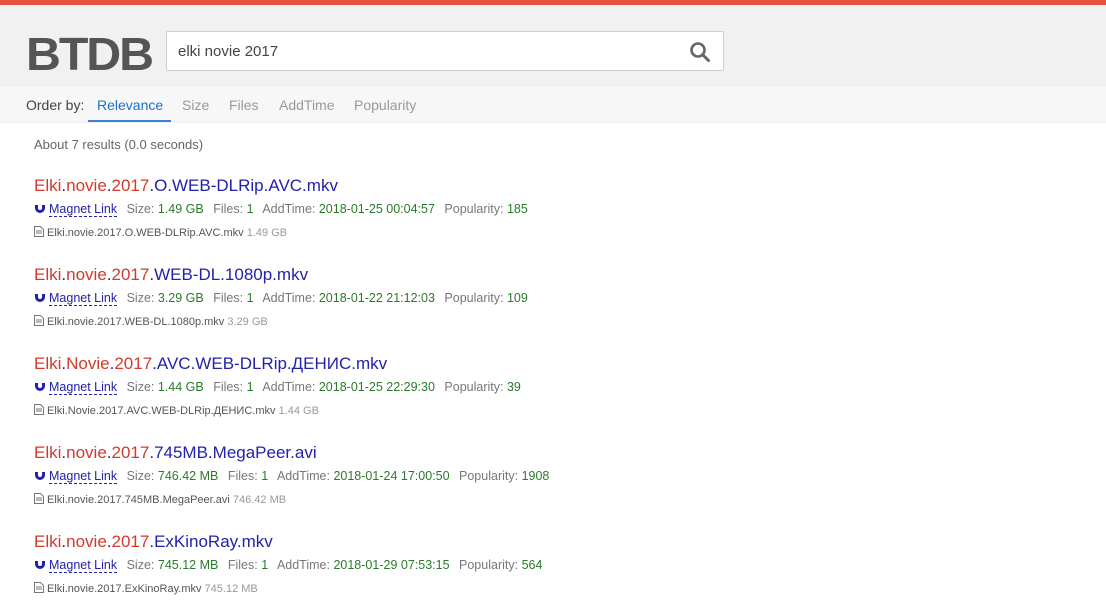 The height and width of the screenshot is (607, 1106). I want to click on result-title-link: Elki.novie.2017.O.WEB-DLRip.AVC.mkv, so click(281, 186).